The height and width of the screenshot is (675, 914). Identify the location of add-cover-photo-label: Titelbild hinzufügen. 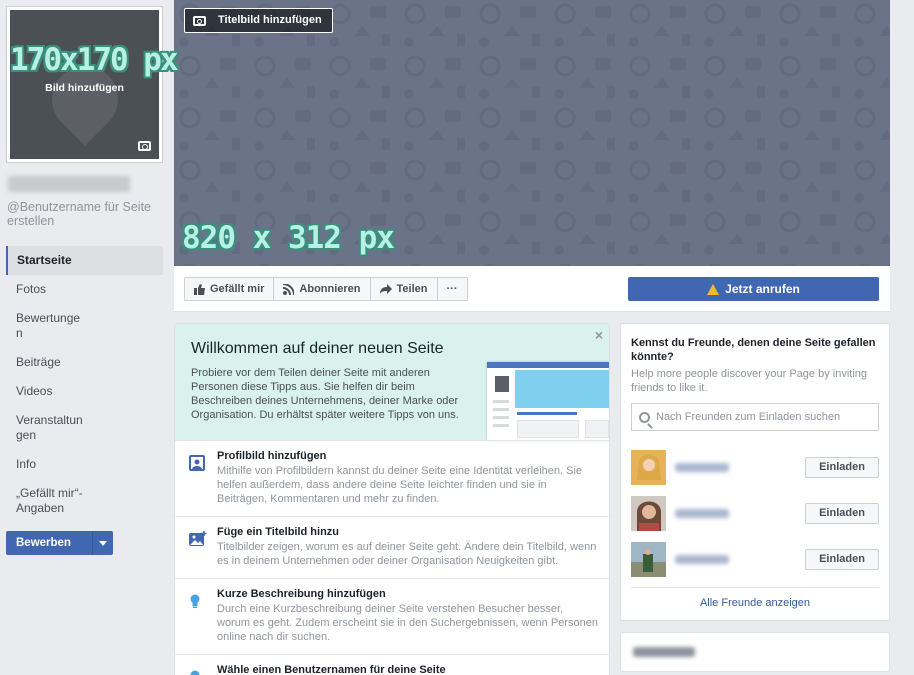
(270, 20).